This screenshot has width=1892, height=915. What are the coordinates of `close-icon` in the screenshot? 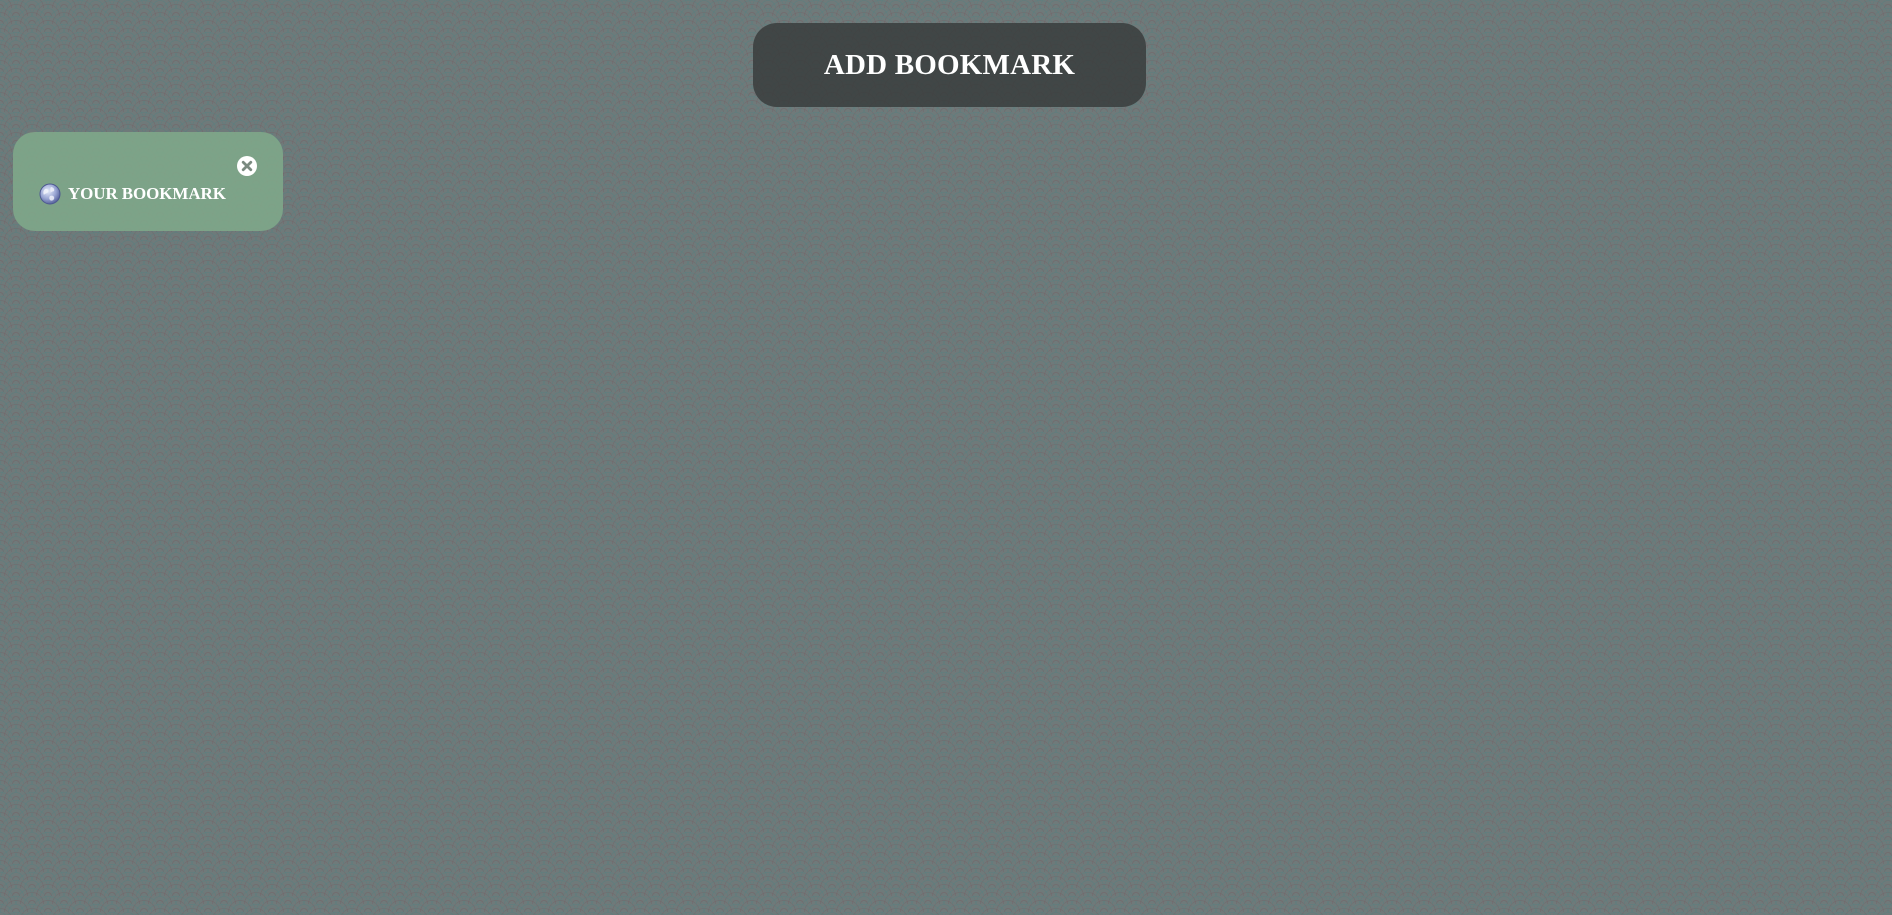 It's located at (247, 166).